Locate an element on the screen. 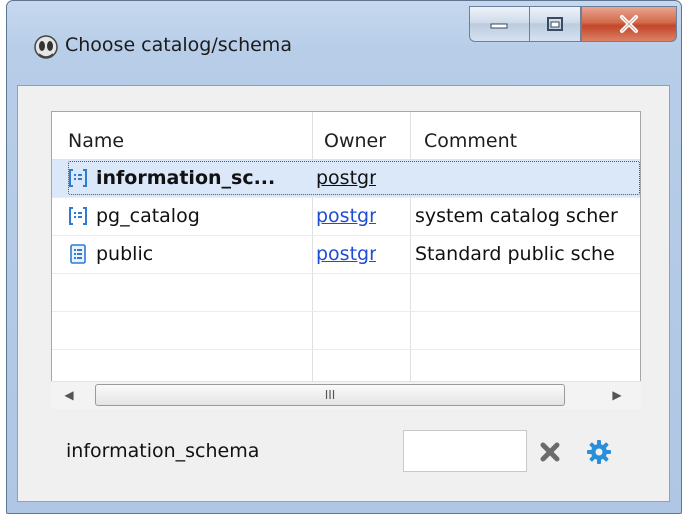  window-controls is located at coordinates (573, 25).